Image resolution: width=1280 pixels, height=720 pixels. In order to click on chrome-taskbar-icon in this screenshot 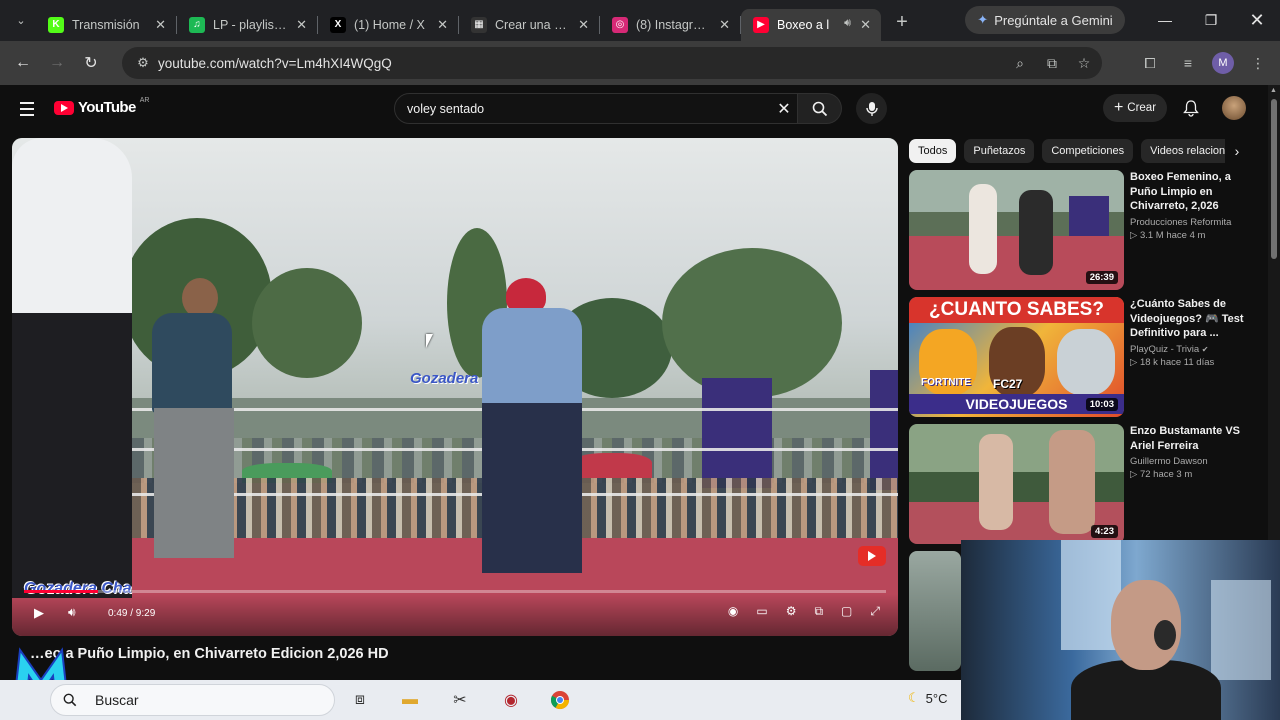, I will do `click(560, 700)`.